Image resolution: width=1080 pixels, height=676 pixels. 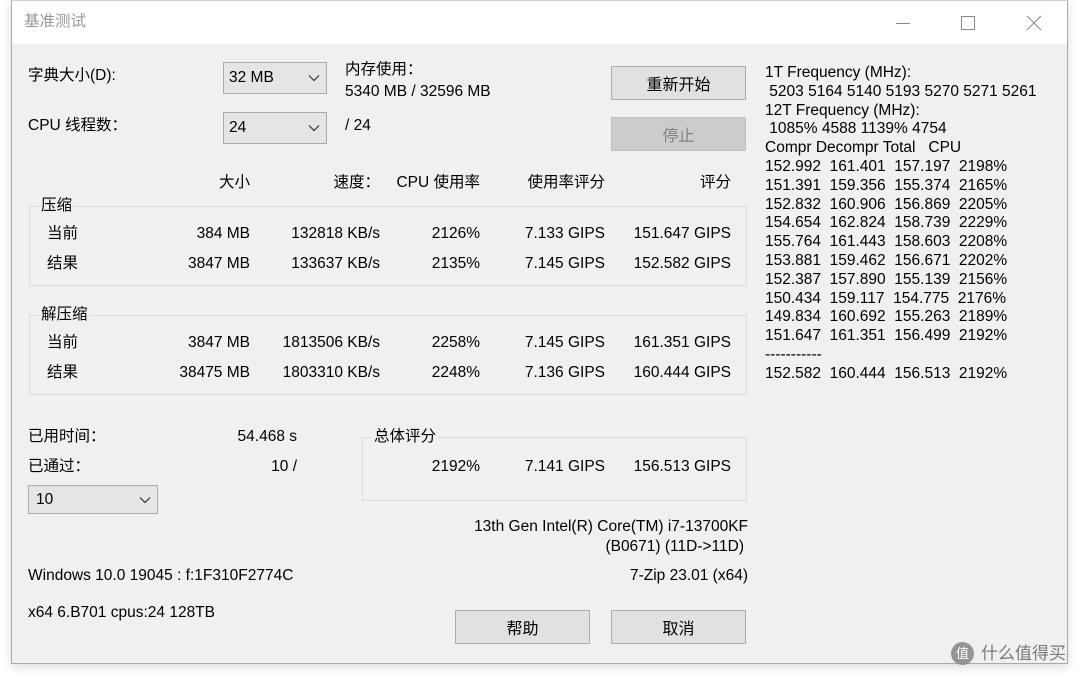 I want to click on log-line: 5203 5164 5140 5193 5270 5271 5261, so click(x=901, y=91).